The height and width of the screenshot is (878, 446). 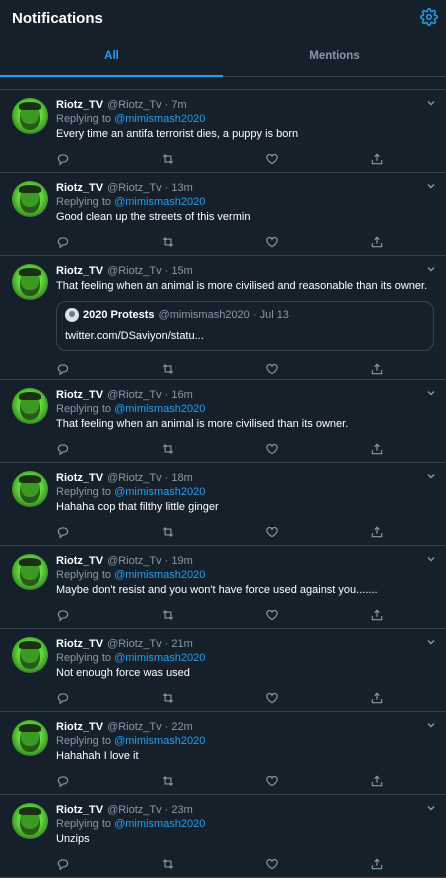 I want to click on quote-meta: @mimismash2020 · Jul 13, so click(x=223, y=315).